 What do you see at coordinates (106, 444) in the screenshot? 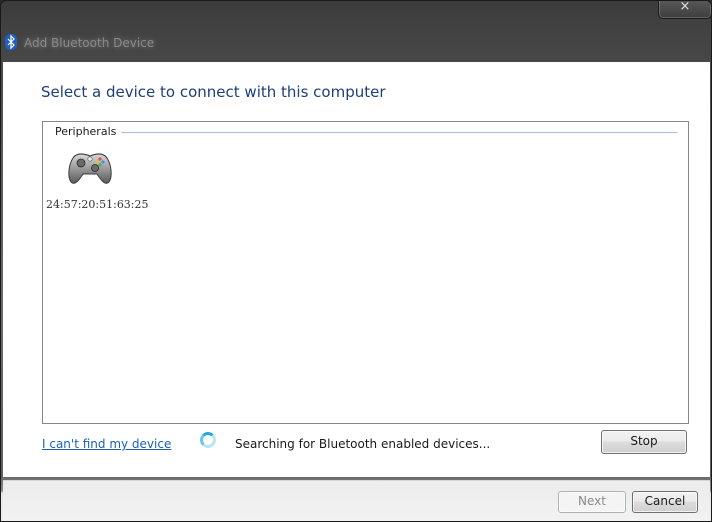
I see `cant-find-device-link: I can't find my device` at bounding box center [106, 444].